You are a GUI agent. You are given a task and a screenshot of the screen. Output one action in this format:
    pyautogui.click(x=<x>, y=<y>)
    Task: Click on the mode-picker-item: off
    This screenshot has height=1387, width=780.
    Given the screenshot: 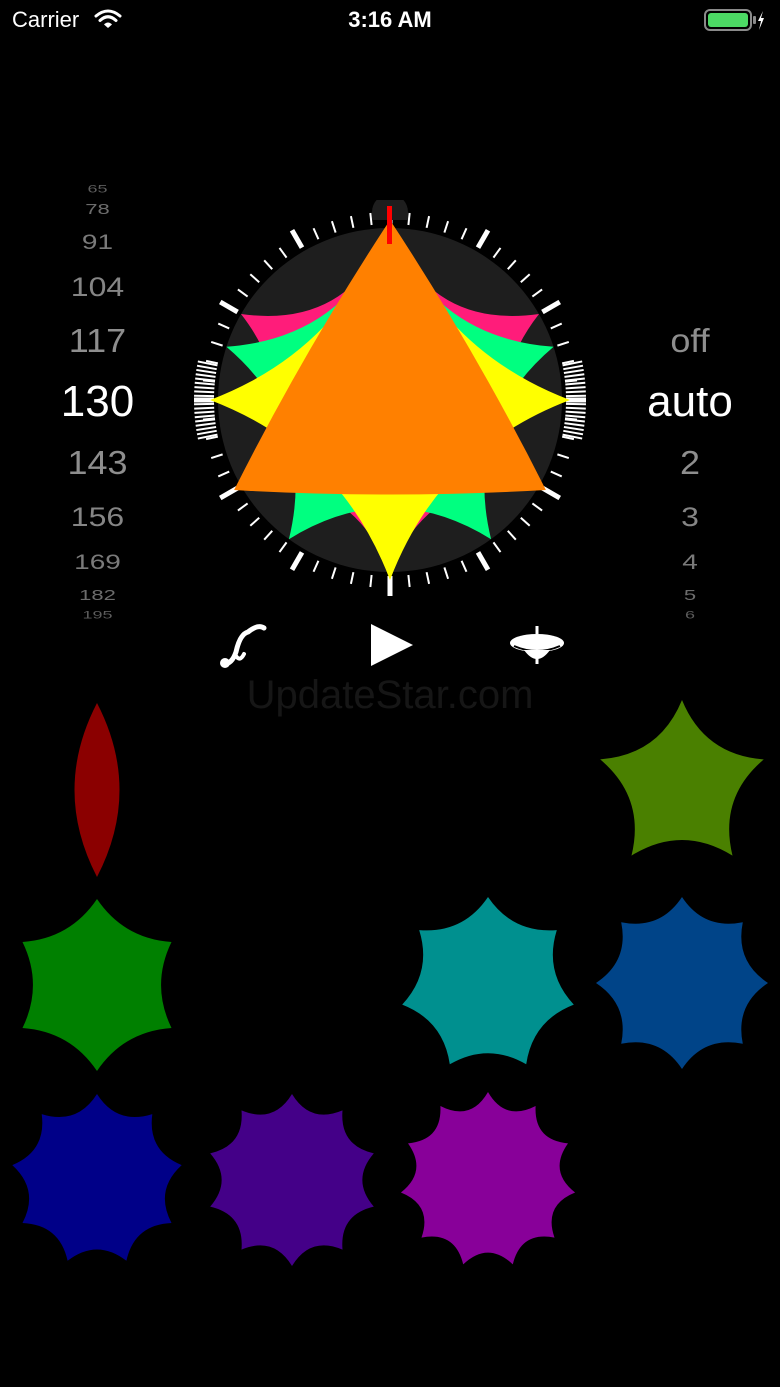 What is the action you would take?
    pyautogui.click(x=690, y=340)
    